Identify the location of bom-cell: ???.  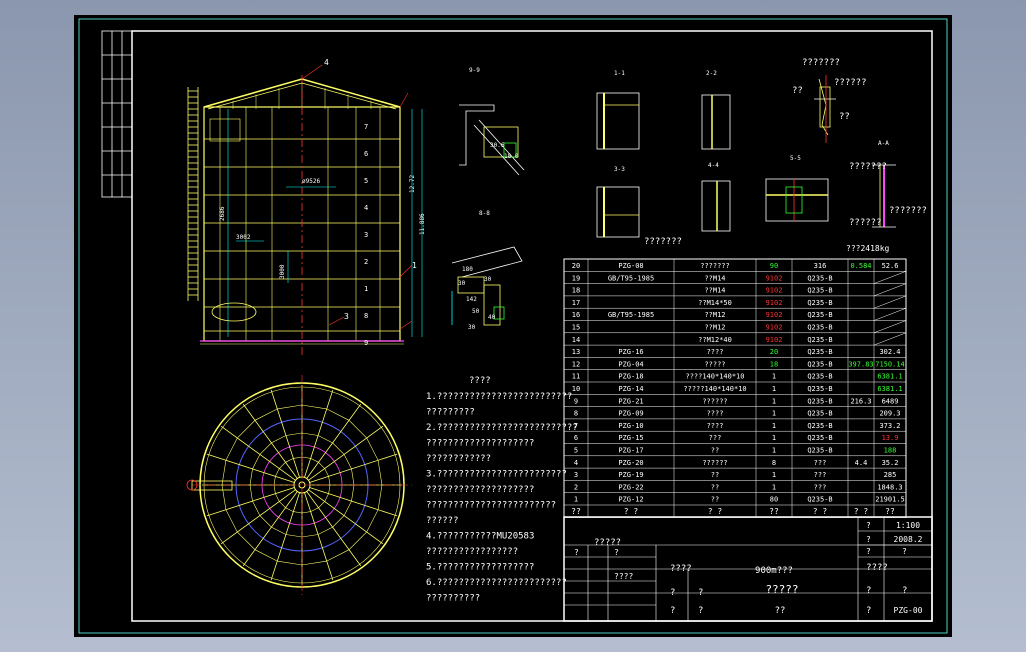
(715, 438).